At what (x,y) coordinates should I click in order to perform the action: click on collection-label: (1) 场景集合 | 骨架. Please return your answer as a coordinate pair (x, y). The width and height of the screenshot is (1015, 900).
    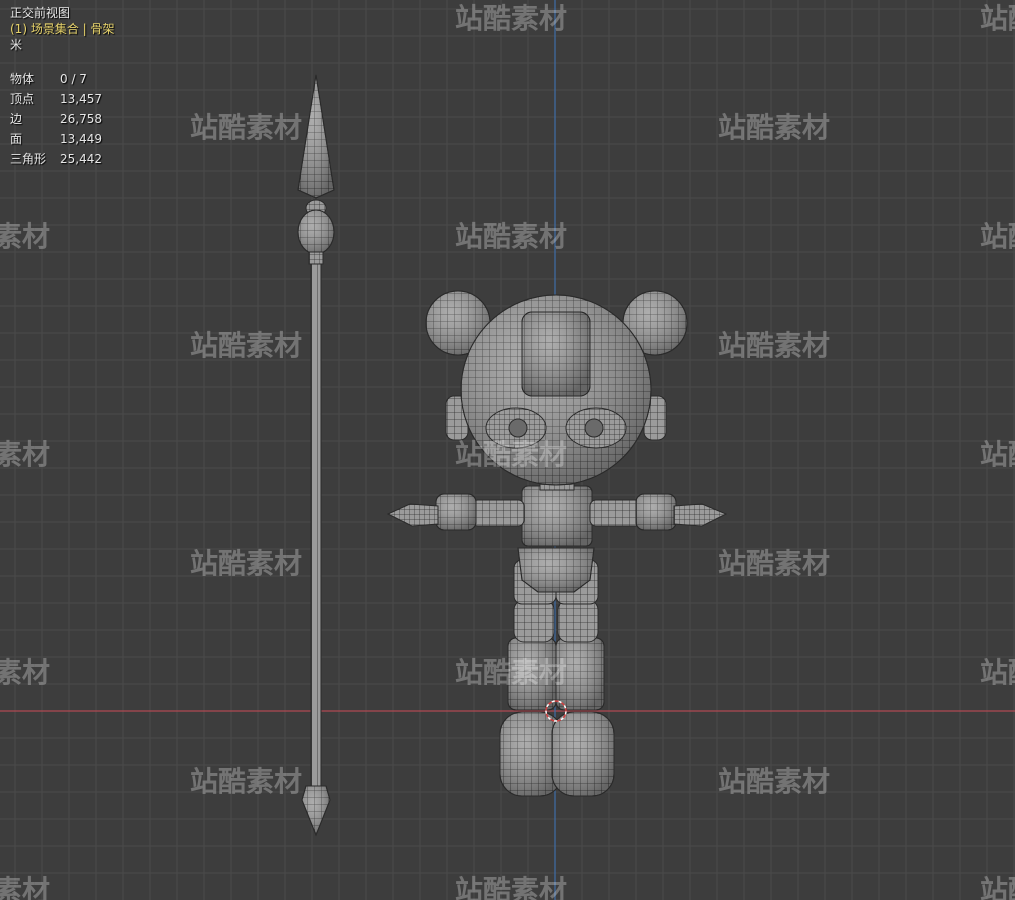
    Looking at the image, I should click on (62, 29).